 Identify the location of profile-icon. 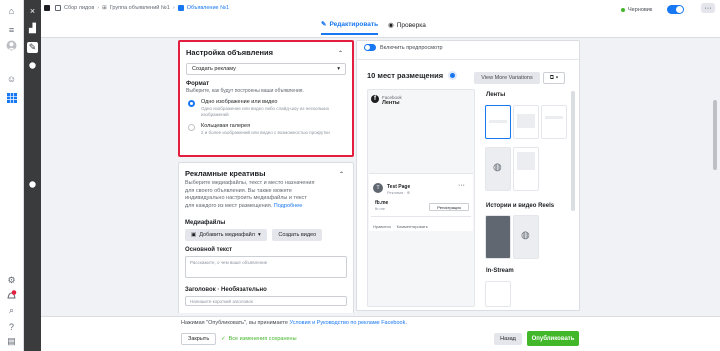
(11, 45).